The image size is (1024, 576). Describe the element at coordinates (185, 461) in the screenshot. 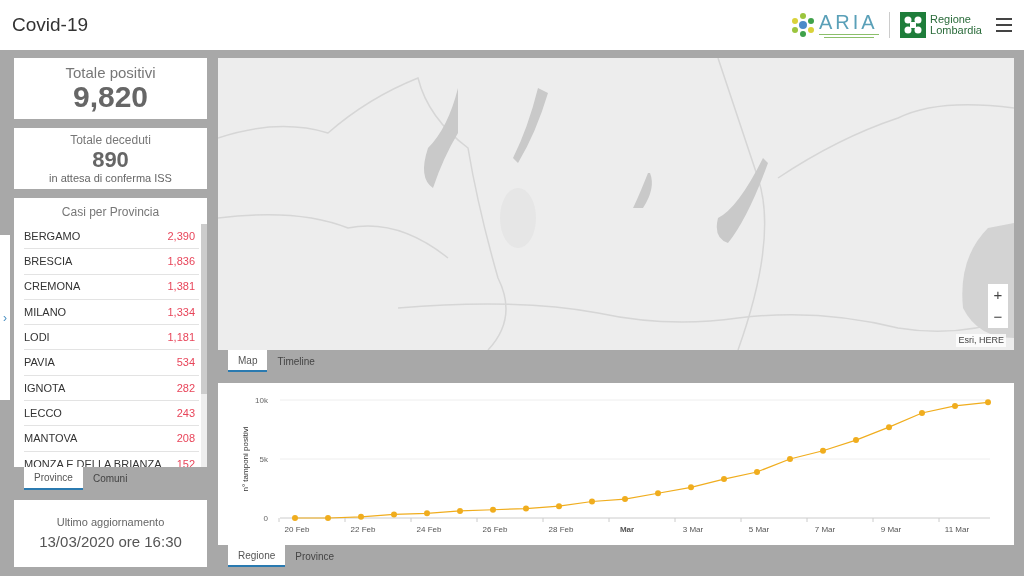

I see `case-count: 152` at that location.